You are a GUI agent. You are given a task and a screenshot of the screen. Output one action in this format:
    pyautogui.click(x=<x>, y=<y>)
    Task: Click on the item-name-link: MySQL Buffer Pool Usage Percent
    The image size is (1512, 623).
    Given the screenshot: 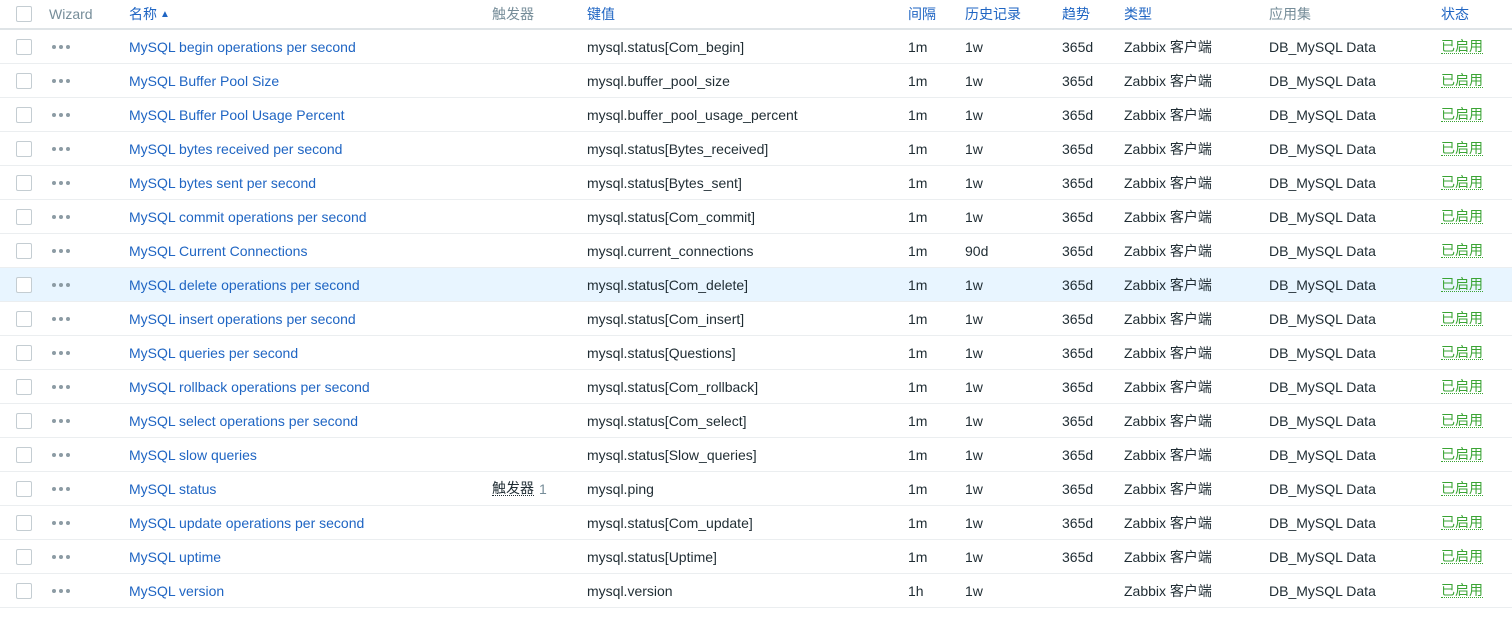 What is the action you would take?
    pyautogui.click(x=237, y=114)
    